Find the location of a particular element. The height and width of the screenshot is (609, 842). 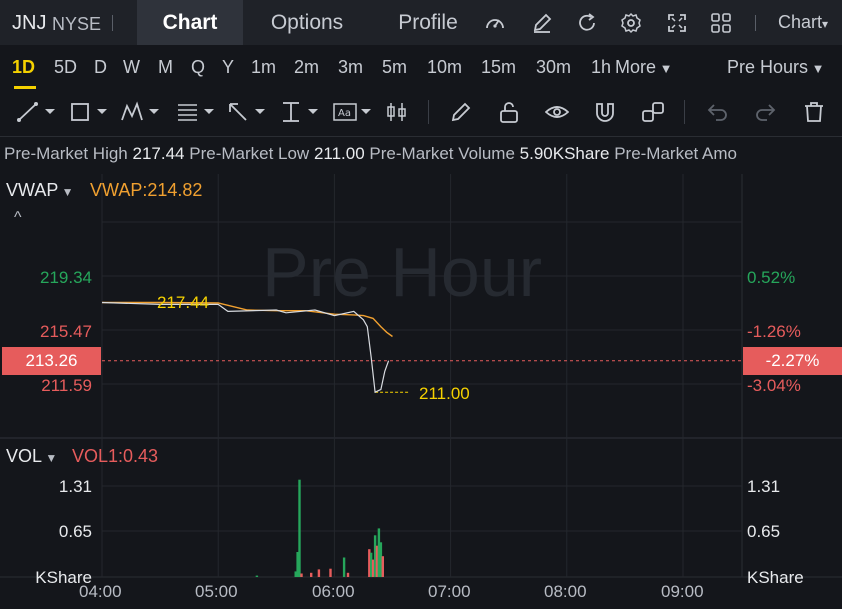

vol-indicator-select: VOL ▼ is located at coordinates (31, 456).